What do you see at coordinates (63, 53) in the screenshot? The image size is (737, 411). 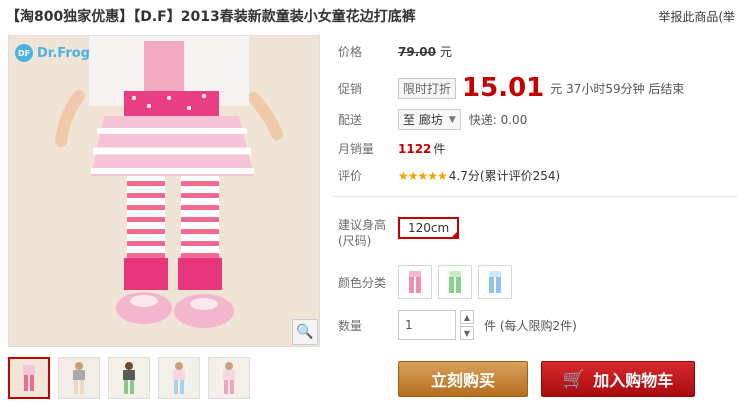 I see `logo-text: Dr.Frog` at bounding box center [63, 53].